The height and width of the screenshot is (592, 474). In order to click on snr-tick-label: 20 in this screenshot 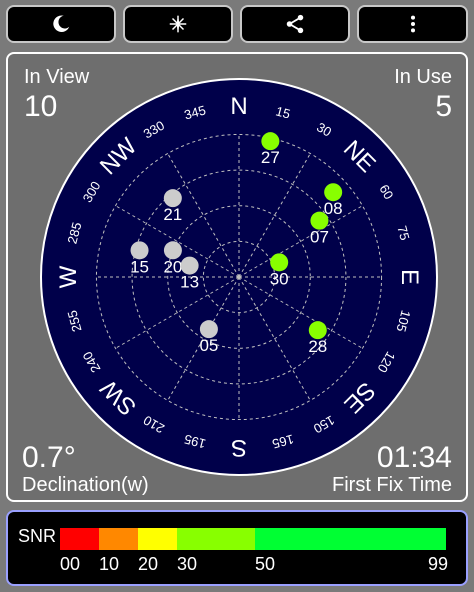, I will do `click(147, 564)`.